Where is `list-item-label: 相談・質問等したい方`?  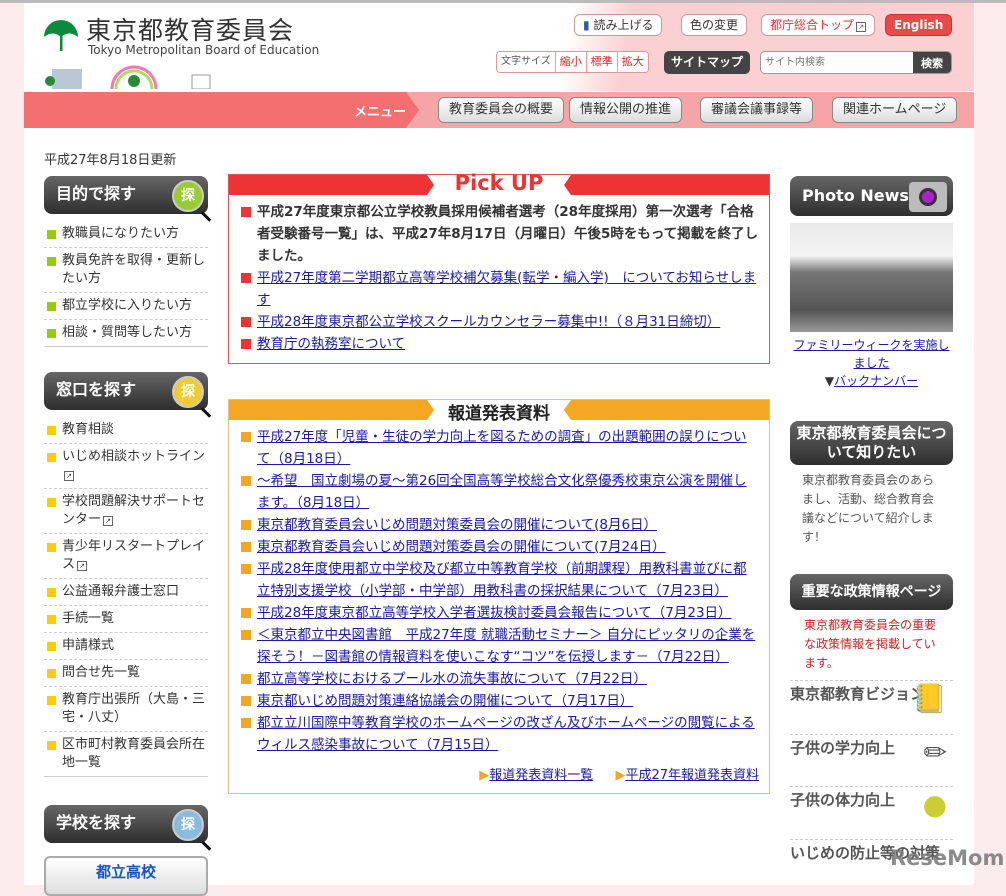
list-item-label: 相談・質問等したい方 is located at coordinates (127, 332).